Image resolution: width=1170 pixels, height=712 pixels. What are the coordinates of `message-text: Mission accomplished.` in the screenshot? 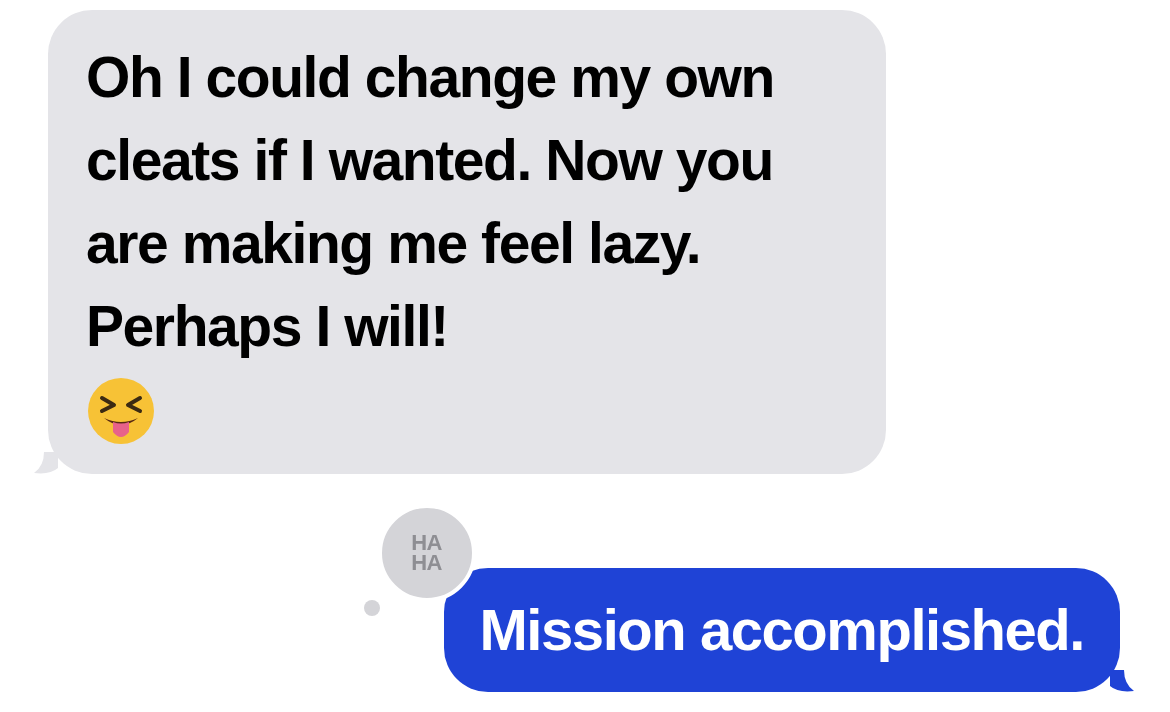 It's located at (781, 630).